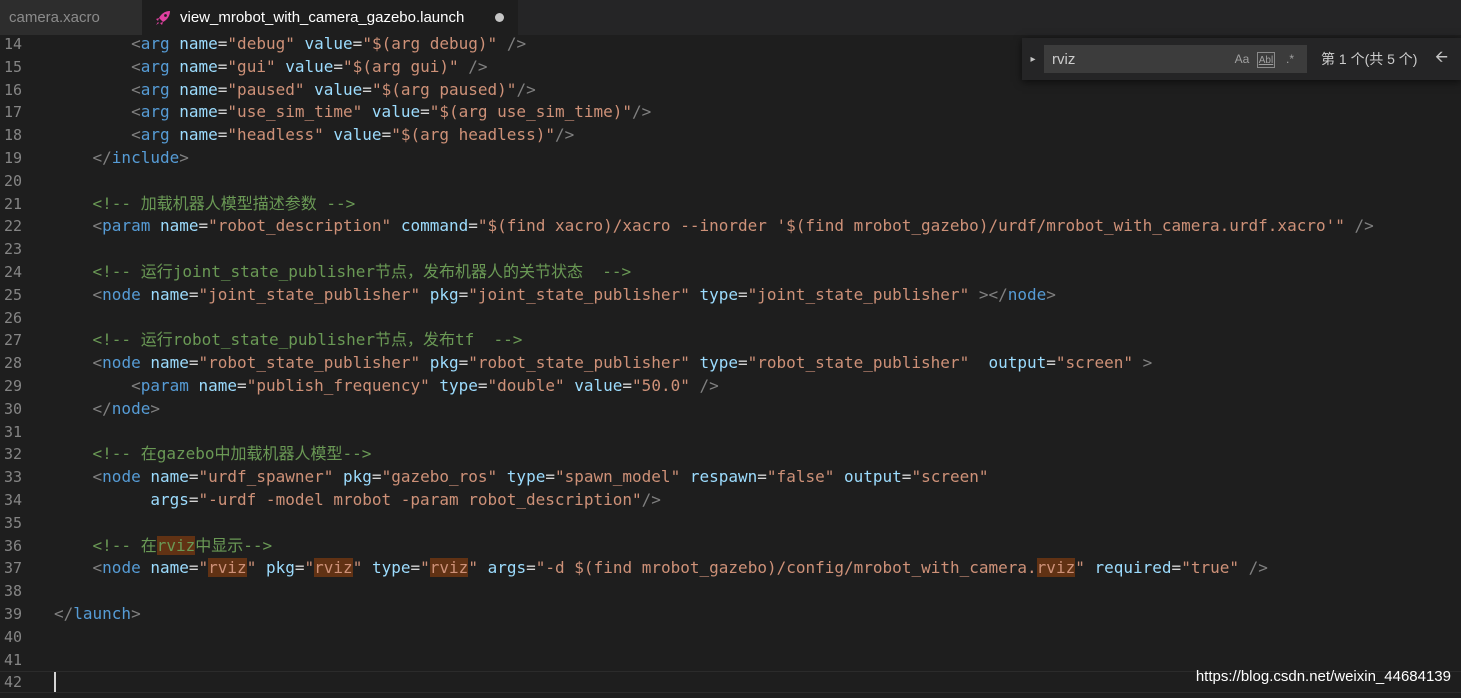 Image resolution: width=1461 pixels, height=698 pixels. Describe the element at coordinates (12, 272) in the screenshot. I see `line-number: 24` at that location.